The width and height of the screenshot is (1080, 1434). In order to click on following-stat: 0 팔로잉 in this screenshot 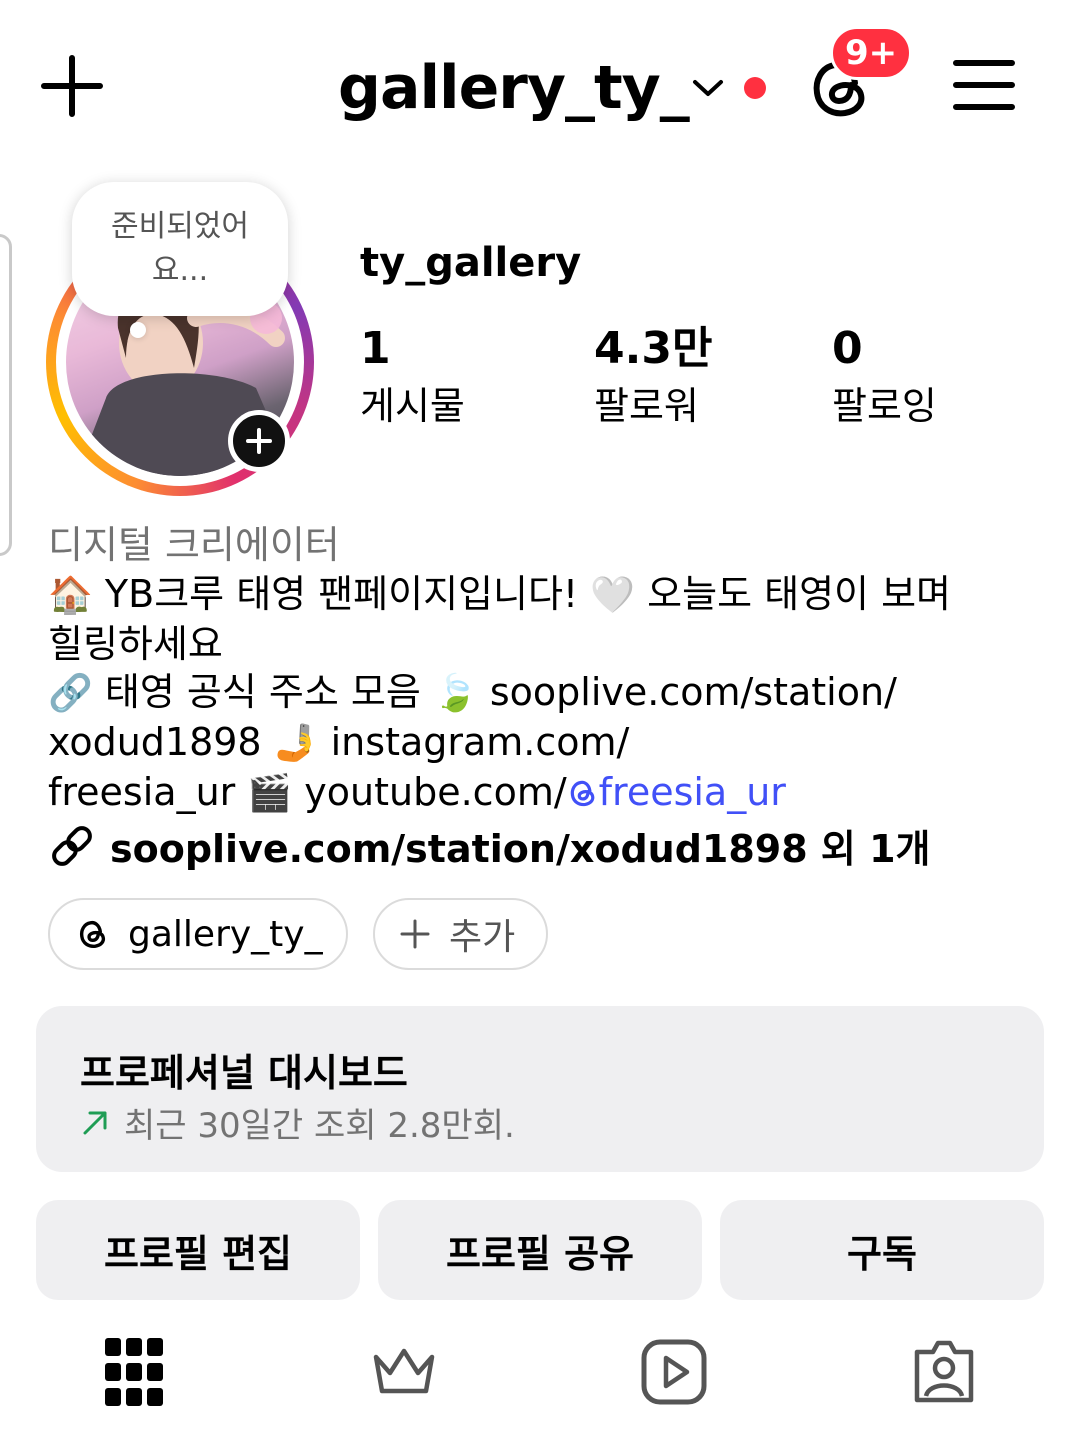, I will do `click(884, 377)`.